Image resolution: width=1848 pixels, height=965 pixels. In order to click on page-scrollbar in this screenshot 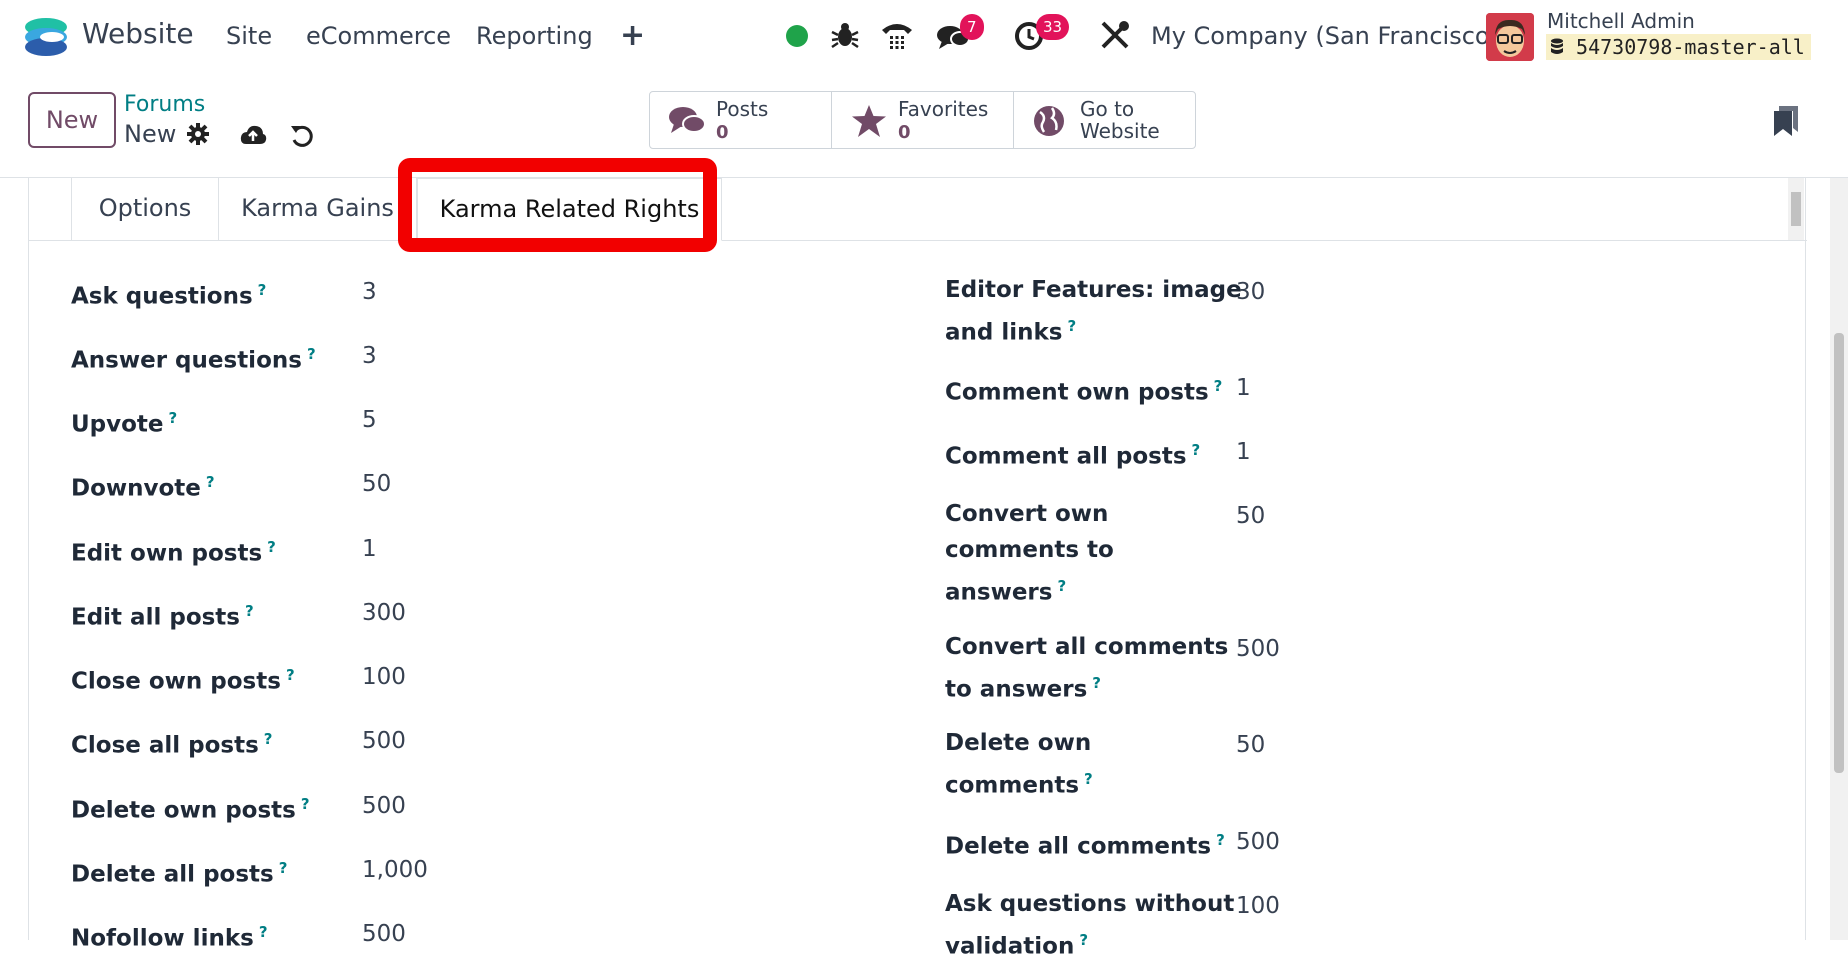, I will do `click(1839, 559)`.